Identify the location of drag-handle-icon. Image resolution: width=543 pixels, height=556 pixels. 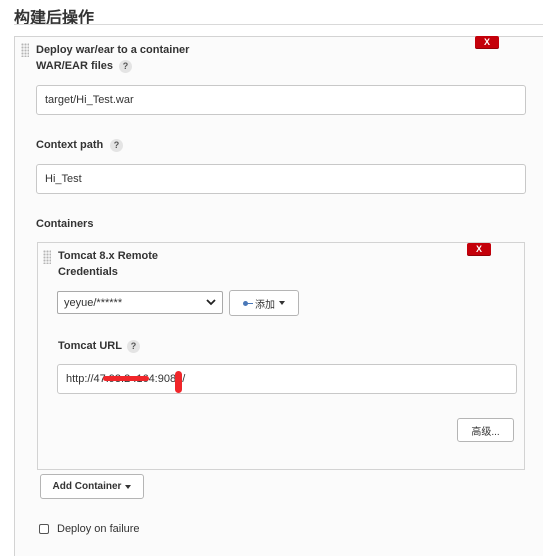
(25, 50).